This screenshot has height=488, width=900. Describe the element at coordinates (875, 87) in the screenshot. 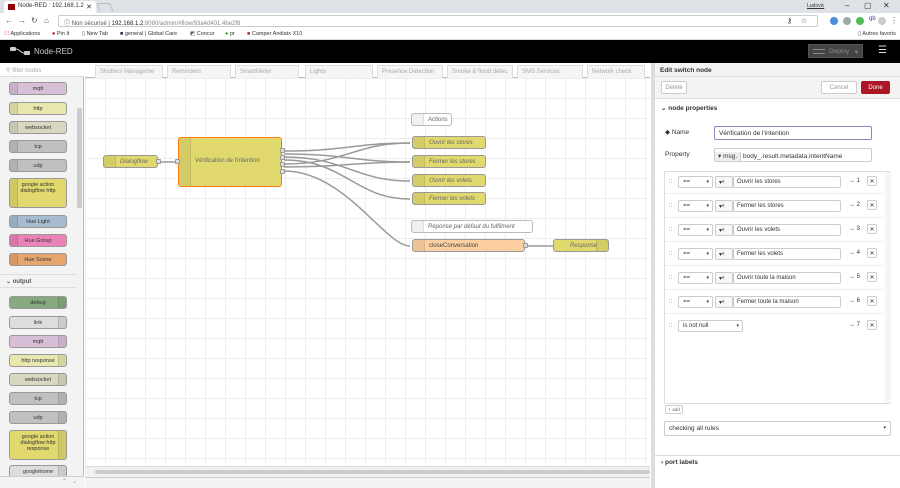

I see `done-button: Done` at that location.